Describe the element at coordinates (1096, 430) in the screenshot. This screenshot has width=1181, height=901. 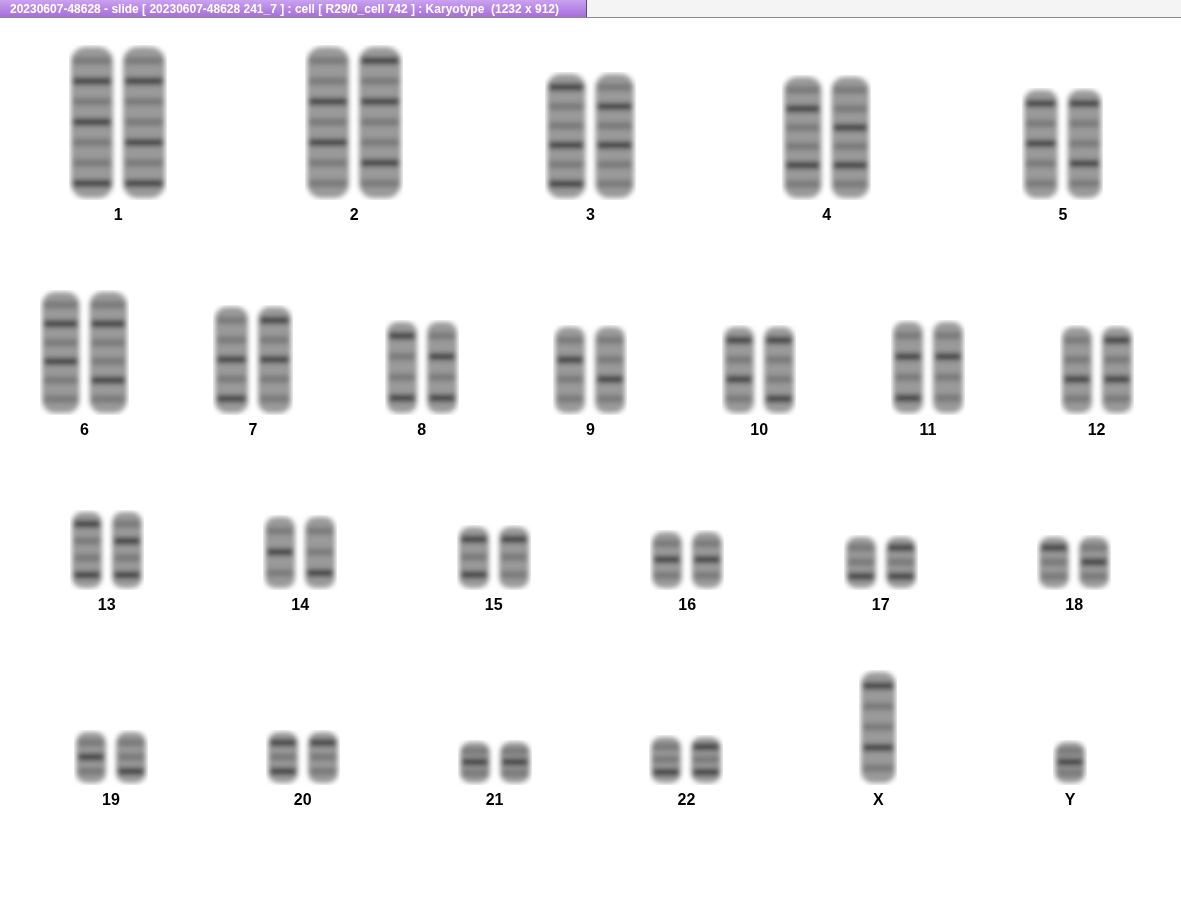
I see `chromosome-label: 12` at that location.